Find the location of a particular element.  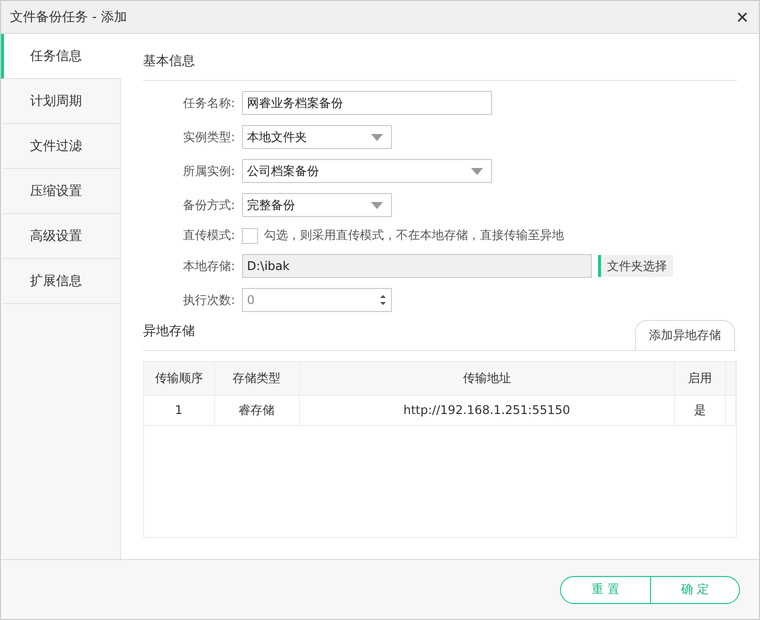

add-remote-storage-tab: 添加异地存储 is located at coordinates (685, 335).